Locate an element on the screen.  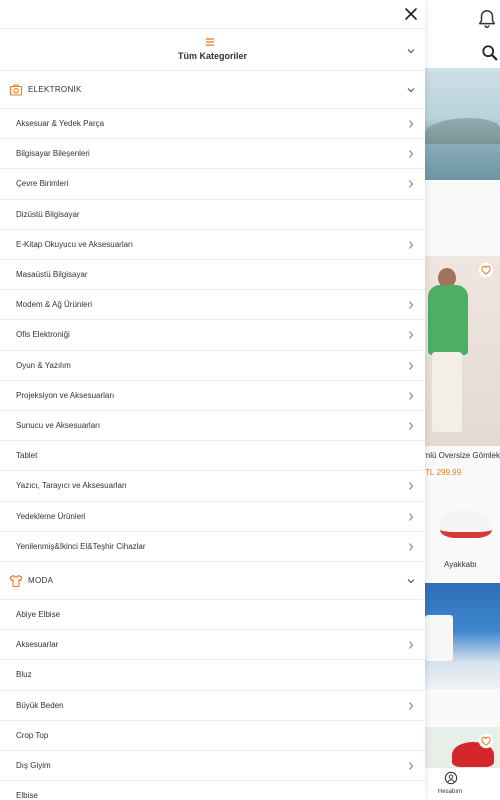
category-item-label: Oyun & Yazılım is located at coordinates (43, 365).